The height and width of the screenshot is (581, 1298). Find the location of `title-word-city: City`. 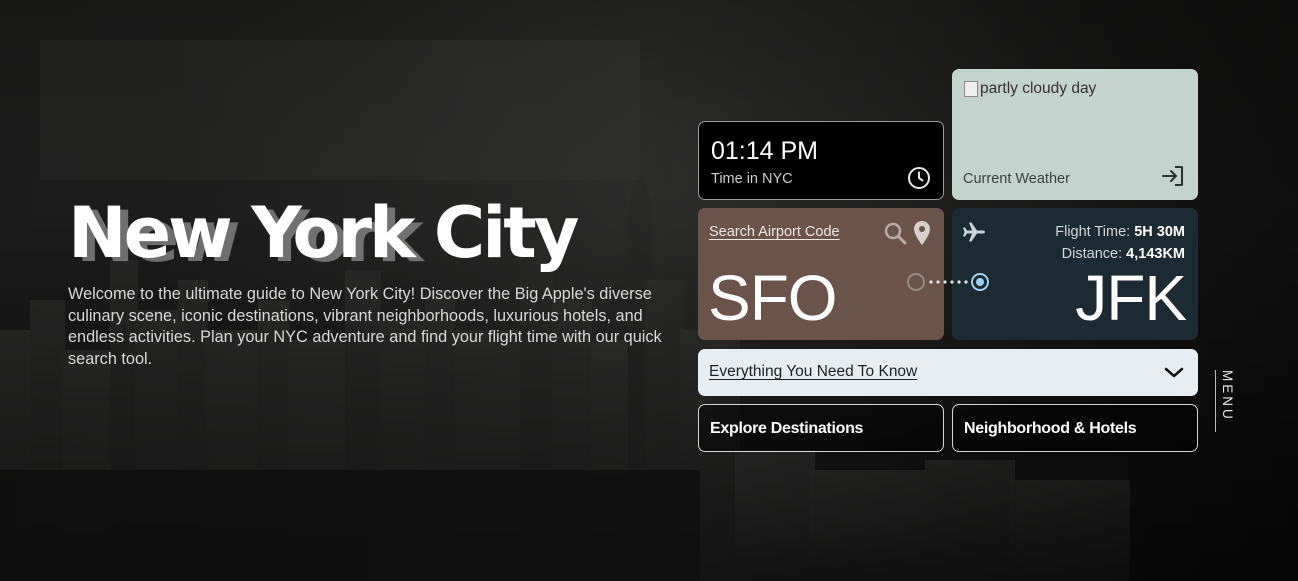

title-word-city: City is located at coordinates (506, 233).